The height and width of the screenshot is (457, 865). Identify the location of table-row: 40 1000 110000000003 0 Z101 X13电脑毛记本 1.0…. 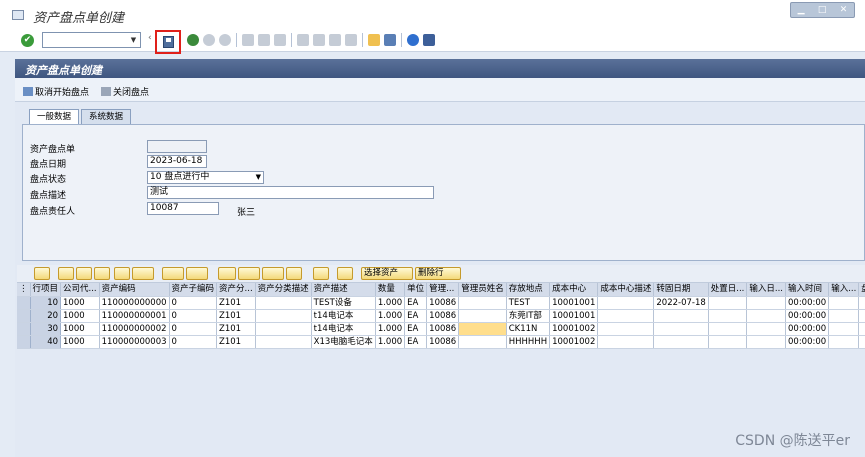
(441, 342).